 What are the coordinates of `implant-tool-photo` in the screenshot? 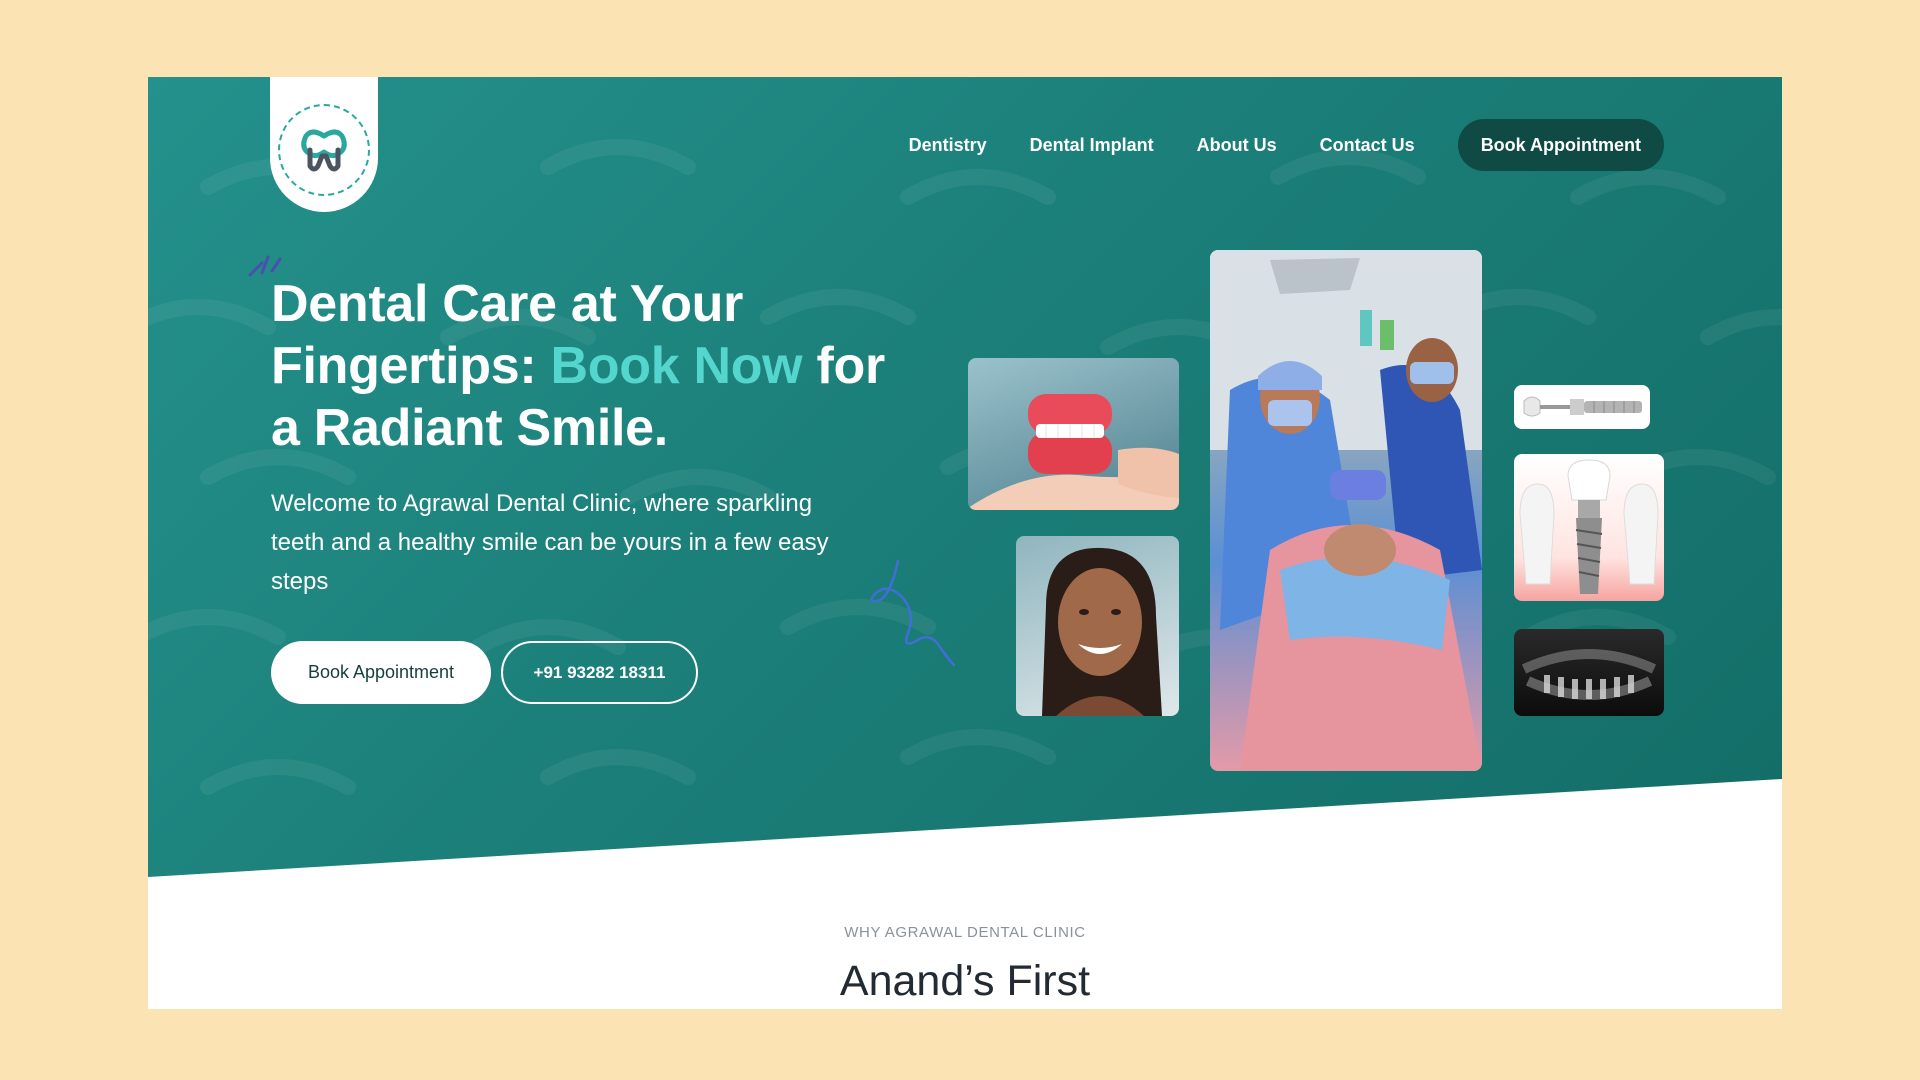 It's located at (1582, 407).